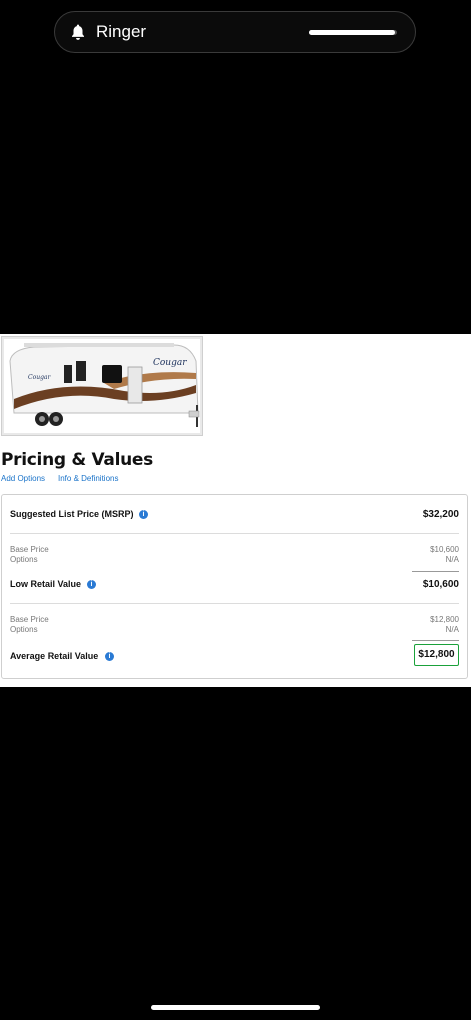  Describe the element at coordinates (88, 478) in the screenshot. I see `info-definitions-link: Info & Definitions` at that location.